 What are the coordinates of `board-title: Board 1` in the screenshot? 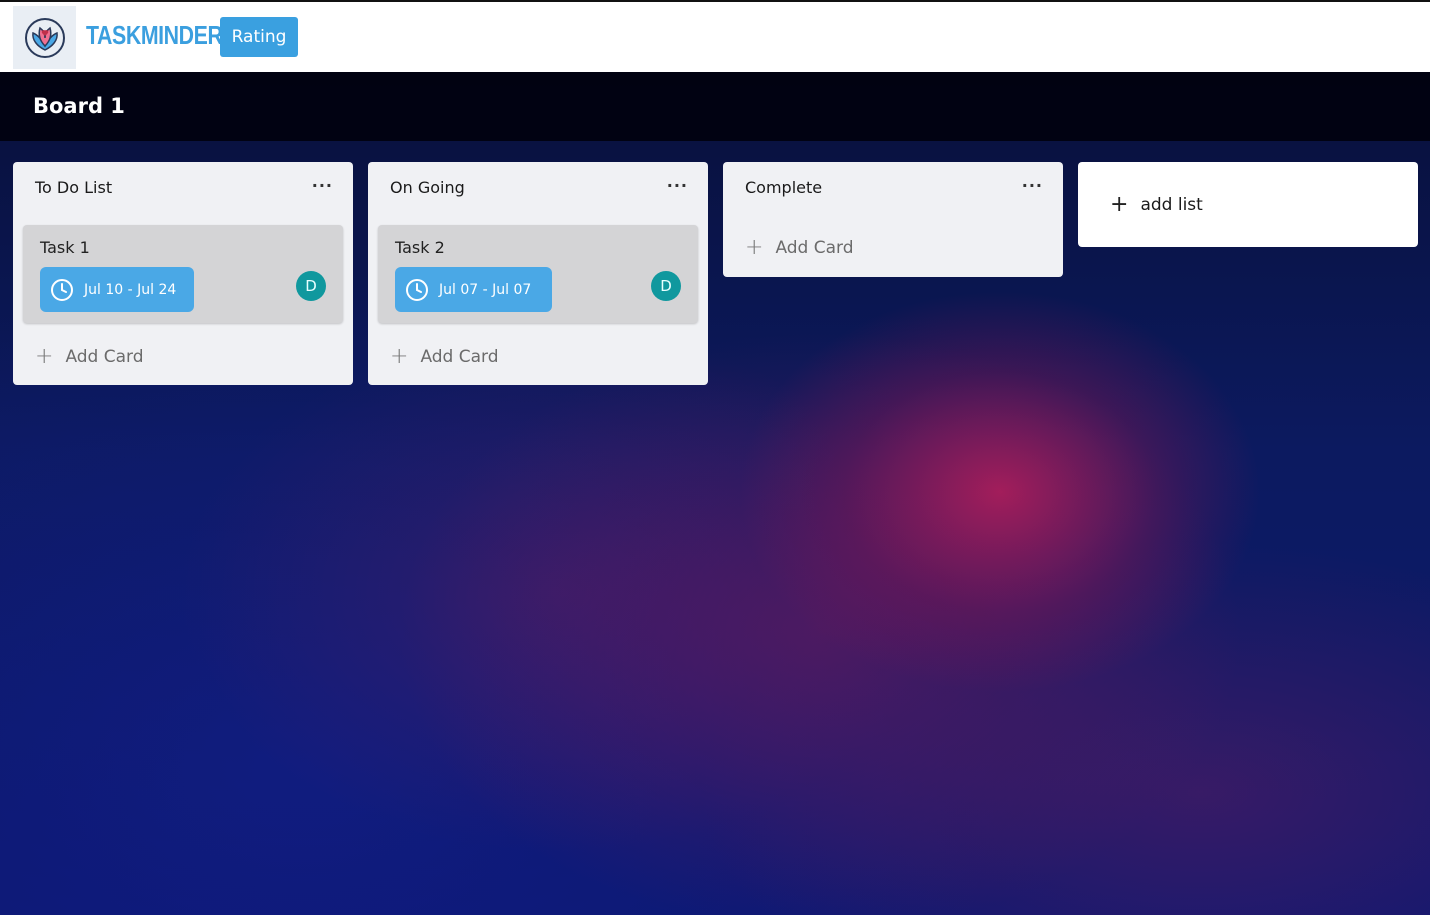 It's located at (79, 106).